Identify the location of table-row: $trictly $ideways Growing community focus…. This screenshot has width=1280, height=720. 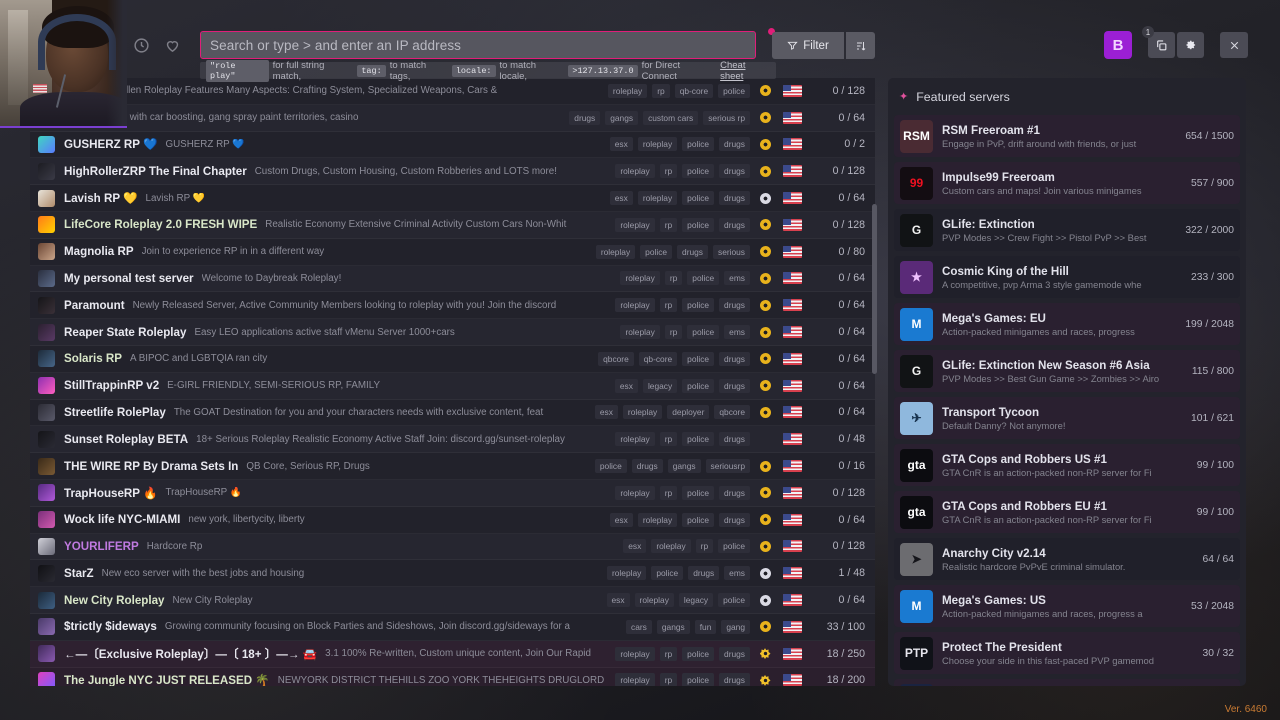
(452, 627).